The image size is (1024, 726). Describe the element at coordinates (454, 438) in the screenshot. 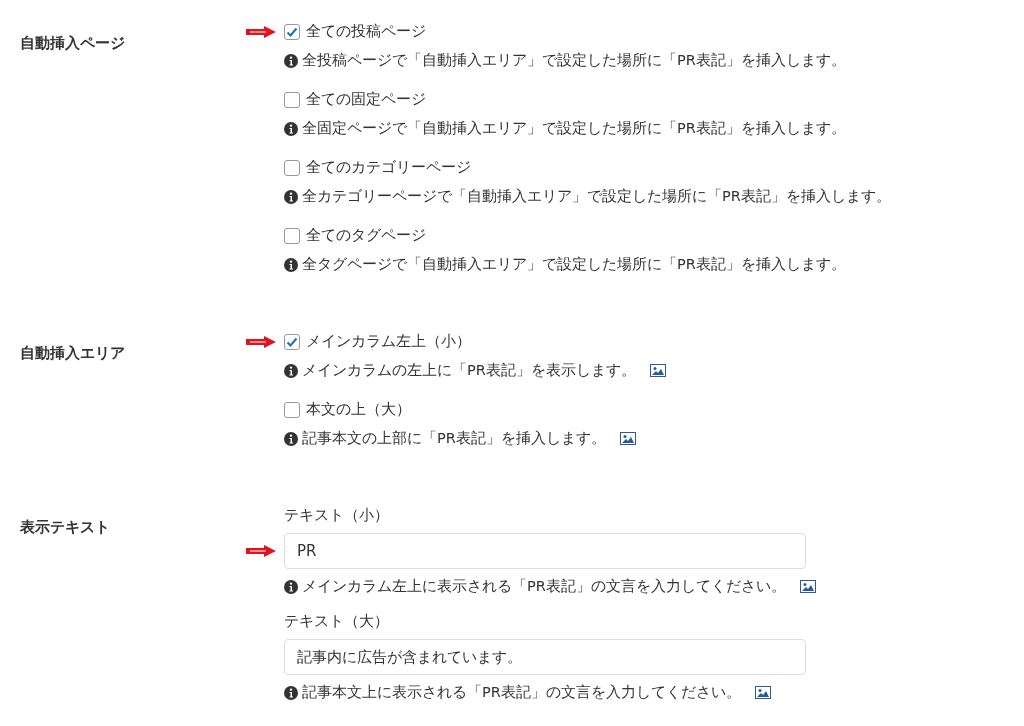

I see `hint-text: 記事本文の上部に「PR表記」を挿入します。` at that location.